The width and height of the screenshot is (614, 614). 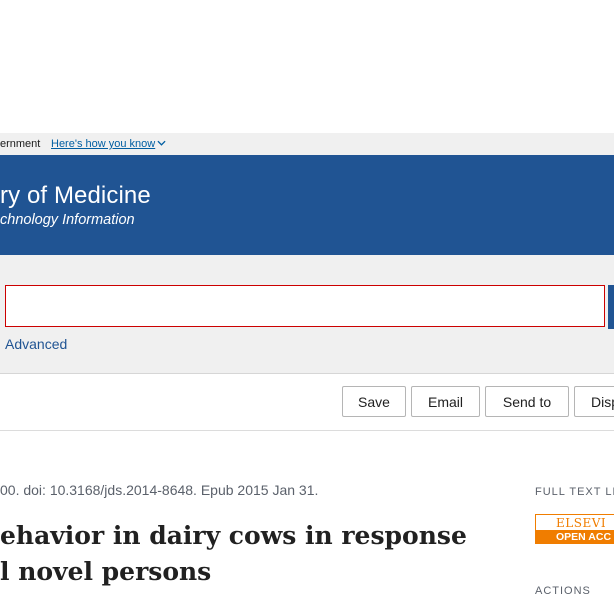 I want to click on ncbi-subtitle: chnology Information, so click(x=67, y=220).